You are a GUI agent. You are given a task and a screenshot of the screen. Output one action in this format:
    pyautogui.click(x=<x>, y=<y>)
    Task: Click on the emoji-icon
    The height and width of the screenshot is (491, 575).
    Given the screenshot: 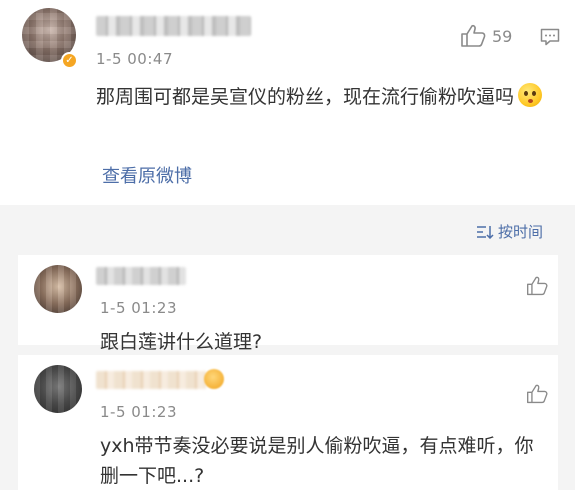 What is the action you would take?
    pyautogui.click(x=530, y=95)
    